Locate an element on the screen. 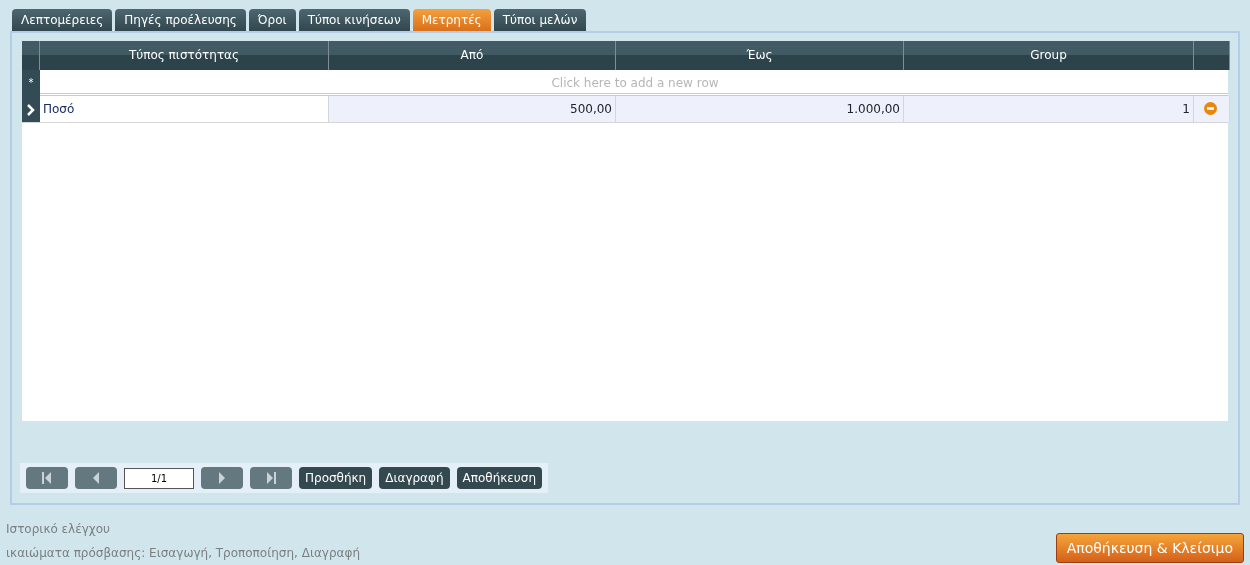 This screenshot has height=565, width=1250. grid-action-button: Προσθήκη is located at coordinates (336, 478).